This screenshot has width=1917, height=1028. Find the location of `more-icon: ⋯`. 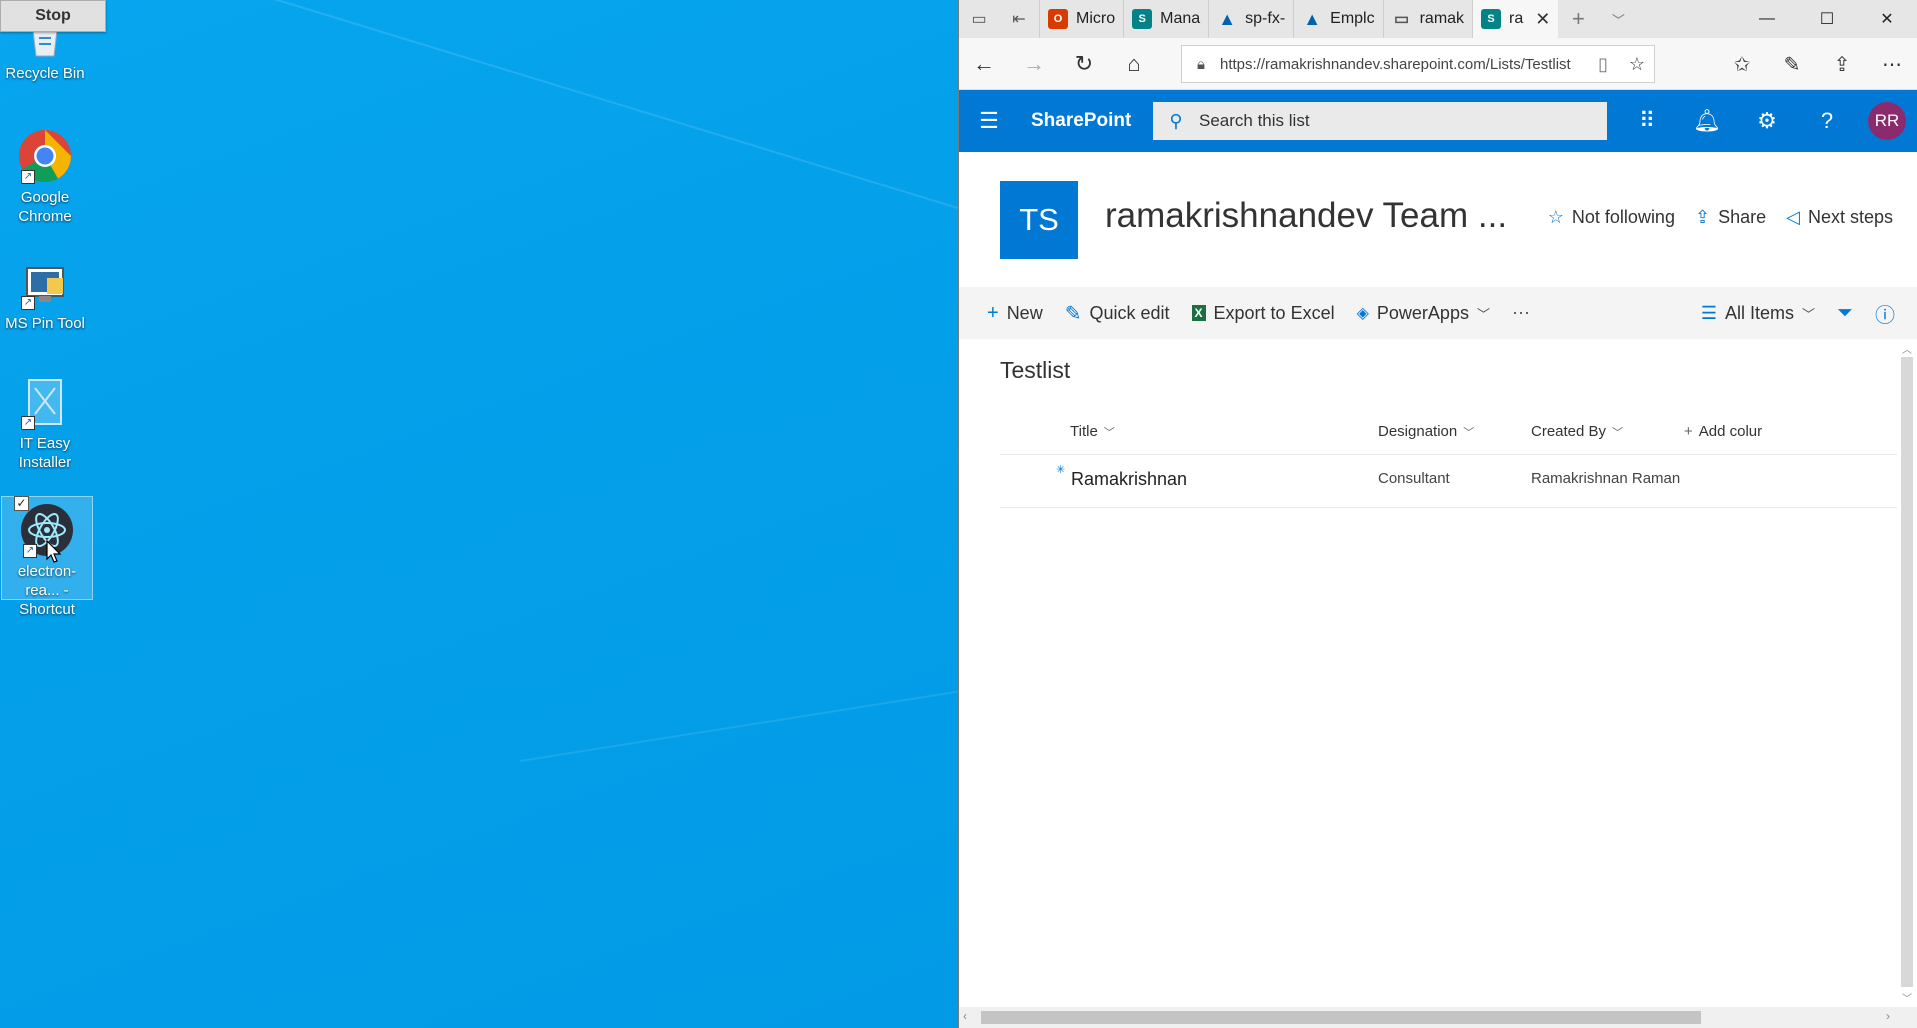

more-icon: ⋯ is located at coordinates (1892, 64).